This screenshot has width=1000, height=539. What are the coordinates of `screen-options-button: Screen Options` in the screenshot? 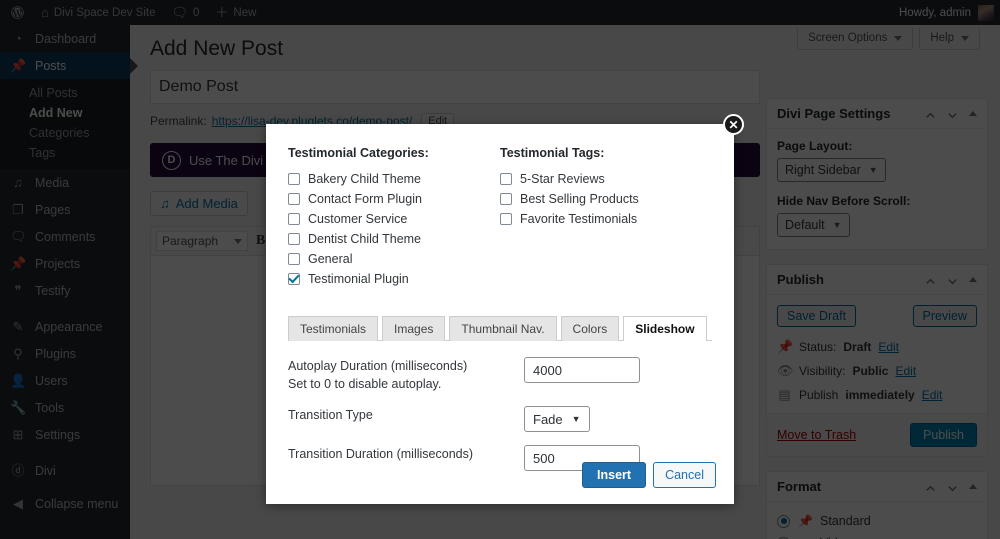 It's located at (855, 39).